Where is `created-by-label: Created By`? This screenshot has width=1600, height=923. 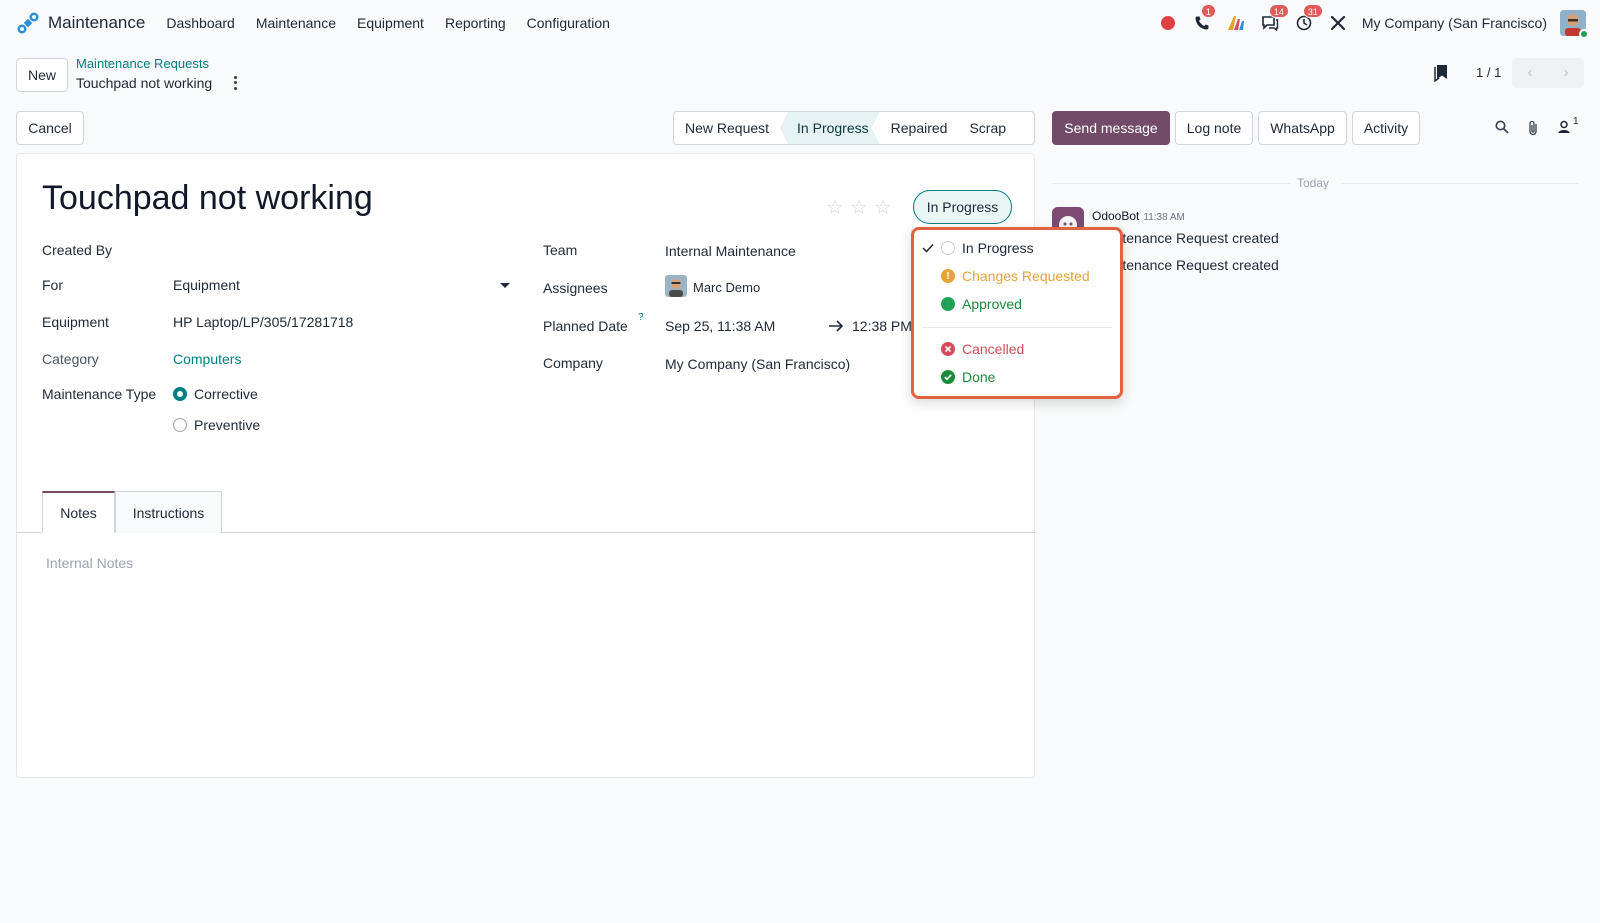 created-by-label: Created By is located at coordinates (77, 250).